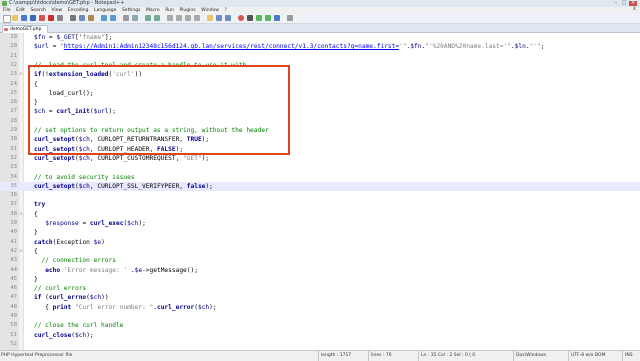  Describe the element at coordinates (320, 279) in the screenshot. I see `code-line: 45}` at that location.